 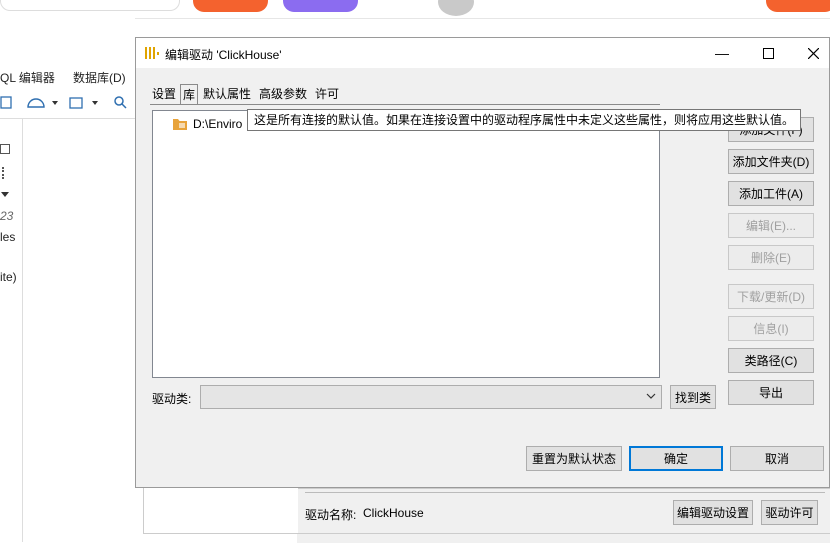 I want to click on close-icon, so click(x=813, y=53).